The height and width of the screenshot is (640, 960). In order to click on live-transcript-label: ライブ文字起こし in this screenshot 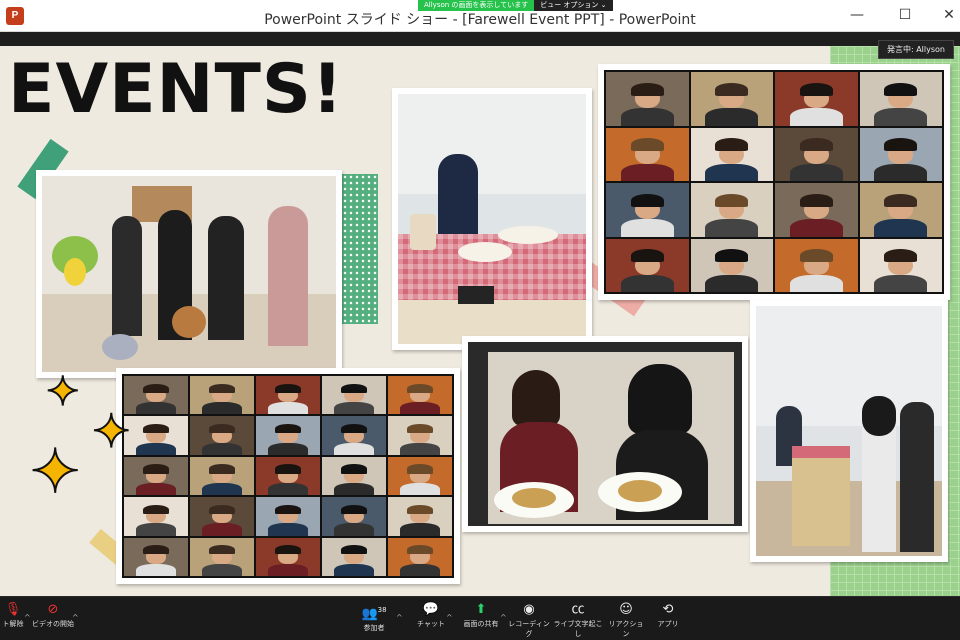, I will do `click(578, 629)`.